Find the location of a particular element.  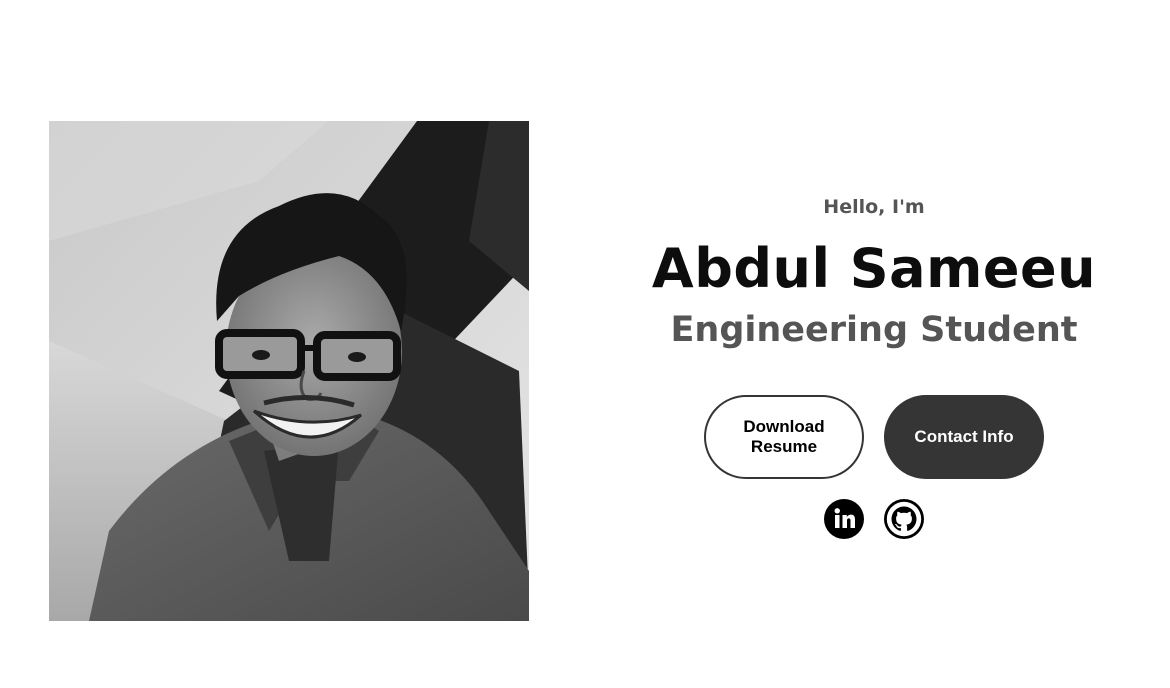

action-buttons: Download Resume Contact Info is located at coordinates (874, 437).